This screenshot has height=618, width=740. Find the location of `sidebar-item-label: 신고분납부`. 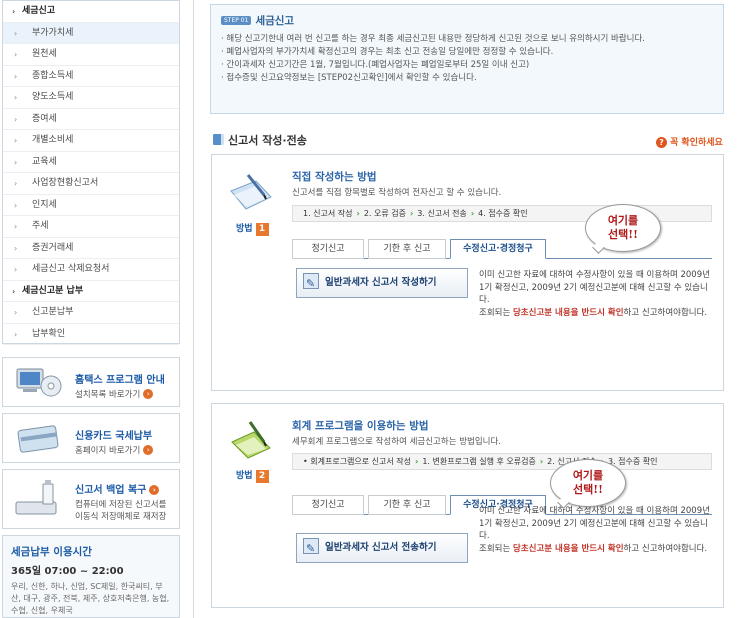

sidebar-item-label: 신고분납부 is located at coordinates (53, 312).